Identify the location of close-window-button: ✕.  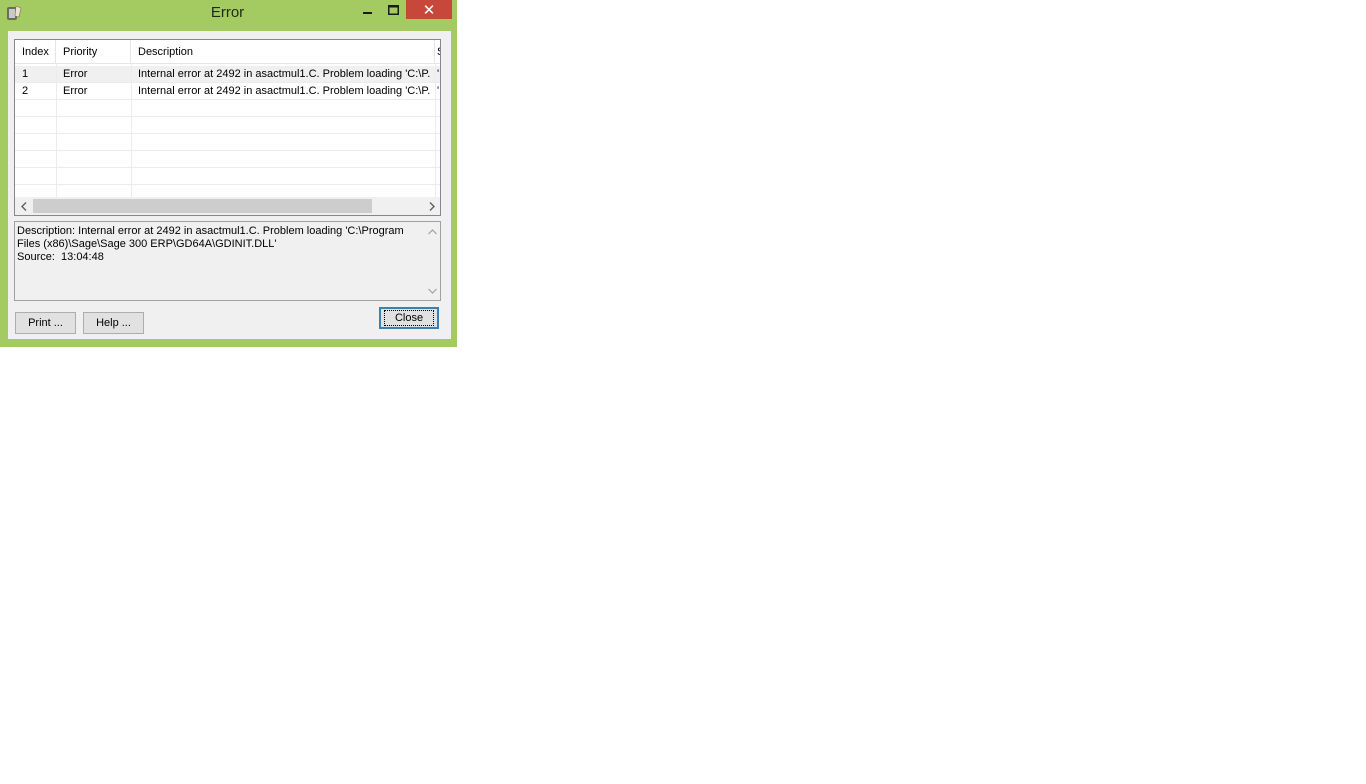
(429, 9).